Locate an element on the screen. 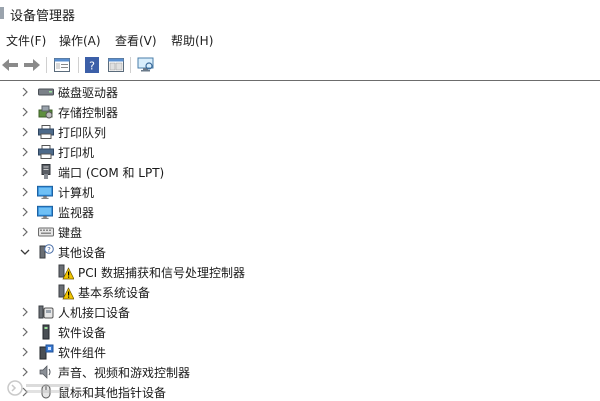  tree-item-printers: 打印机 is located at coordinates (300, 152).